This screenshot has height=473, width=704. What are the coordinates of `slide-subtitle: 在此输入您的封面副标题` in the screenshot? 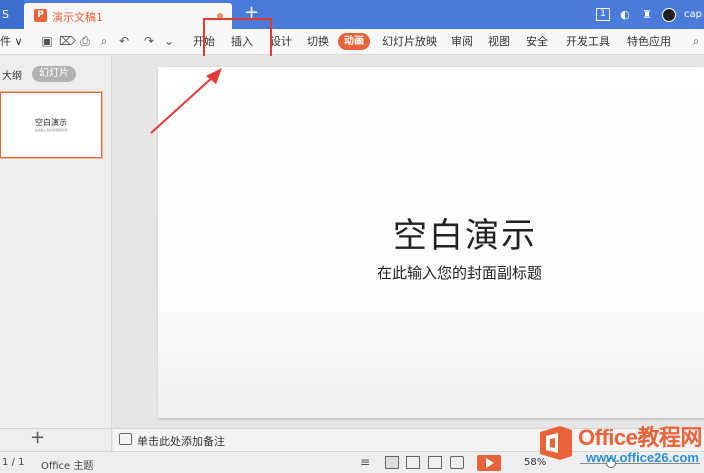 It's located at (459, 272).